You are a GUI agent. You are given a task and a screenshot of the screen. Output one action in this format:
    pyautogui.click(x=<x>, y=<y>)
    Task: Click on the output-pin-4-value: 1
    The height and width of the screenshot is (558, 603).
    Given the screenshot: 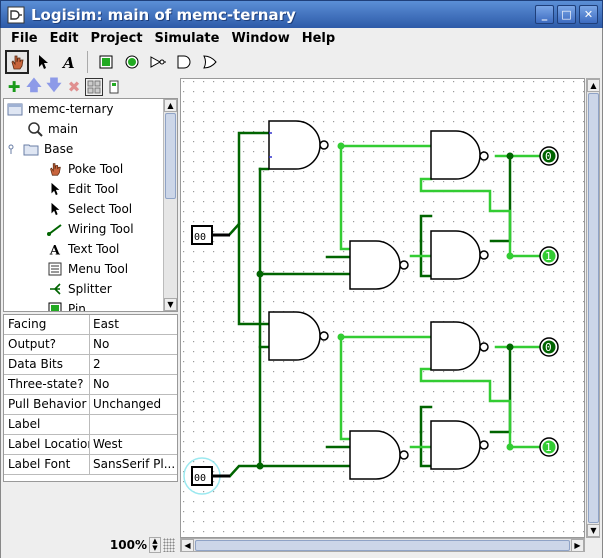 What is the action you would take?
    pyautogui.click(x=548, y=447)
    